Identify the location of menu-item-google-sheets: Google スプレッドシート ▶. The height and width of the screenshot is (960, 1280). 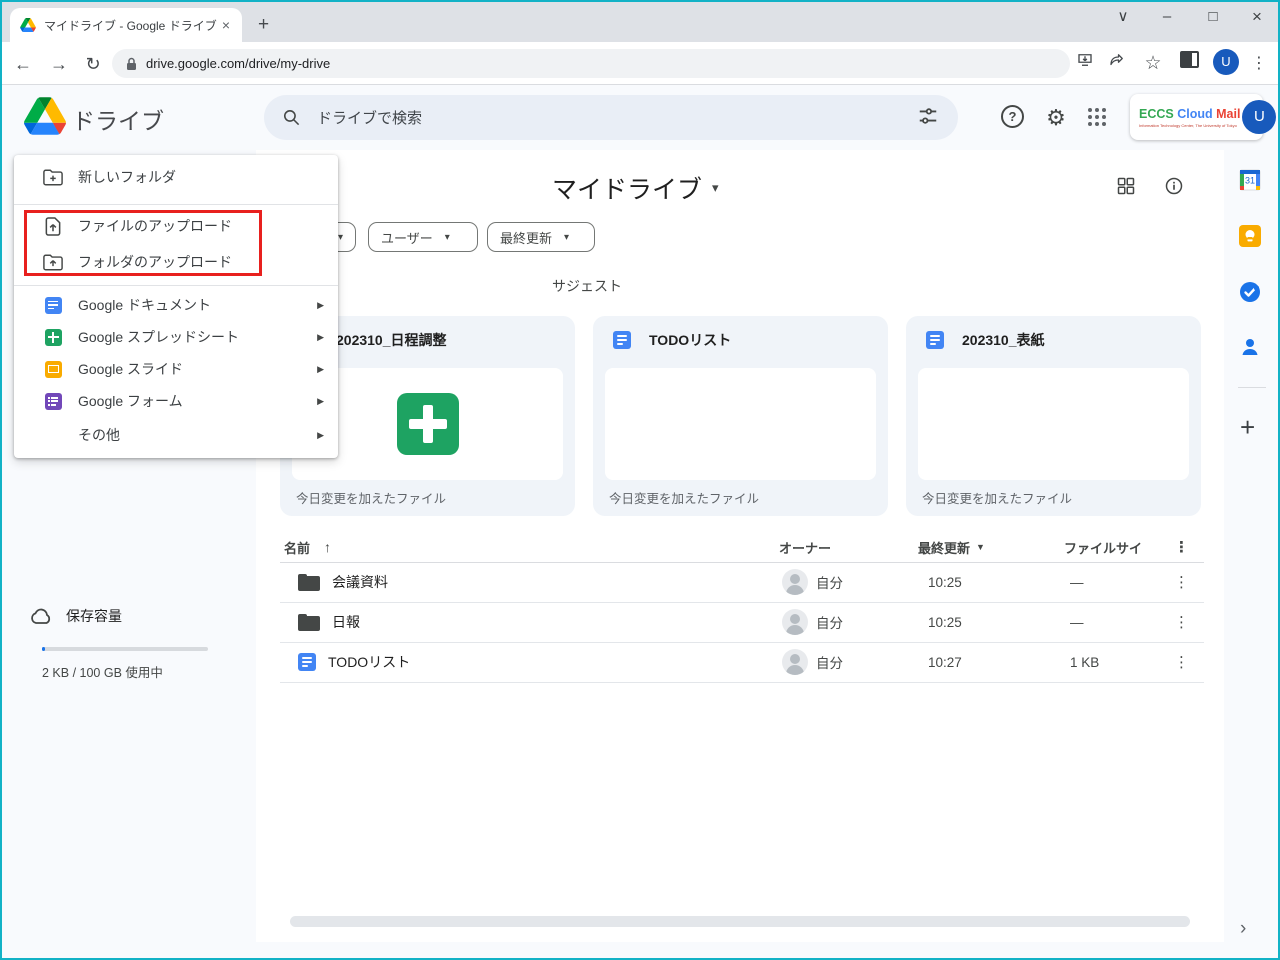
(176, 337).